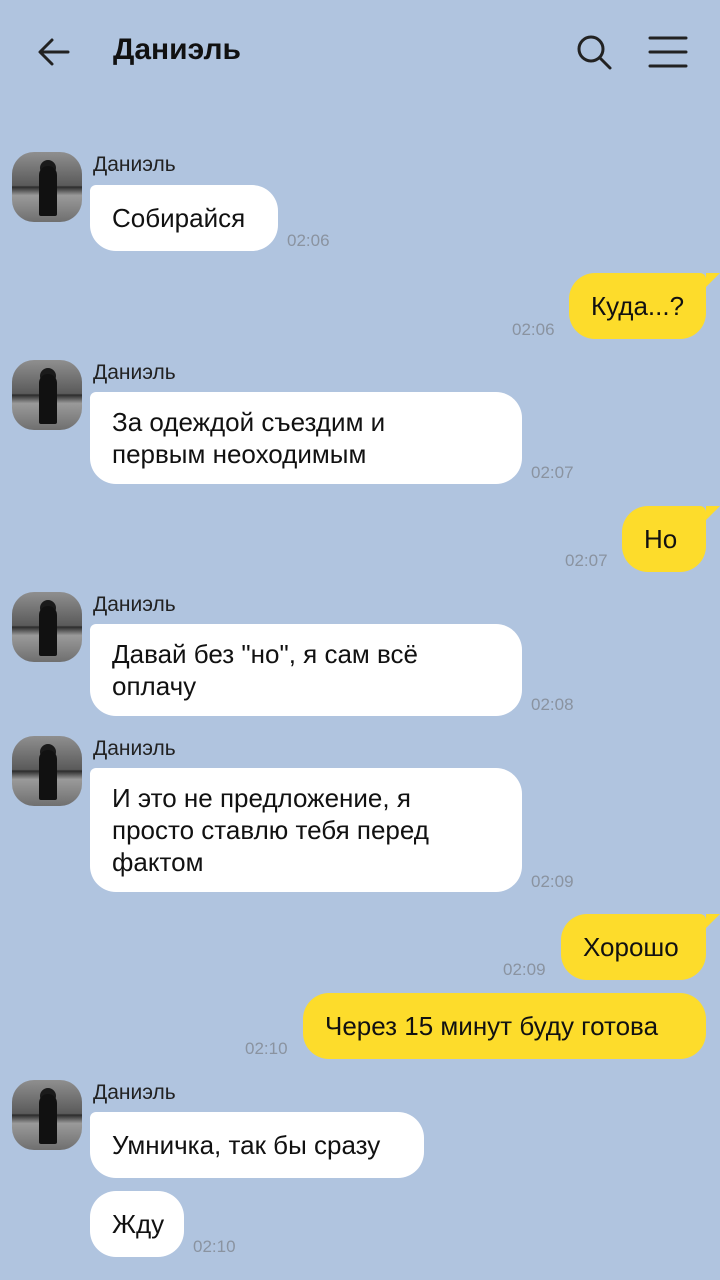 This screenshot has width=720, height=1280. I want to click on message-text: Куда...?, so click(638, 306).